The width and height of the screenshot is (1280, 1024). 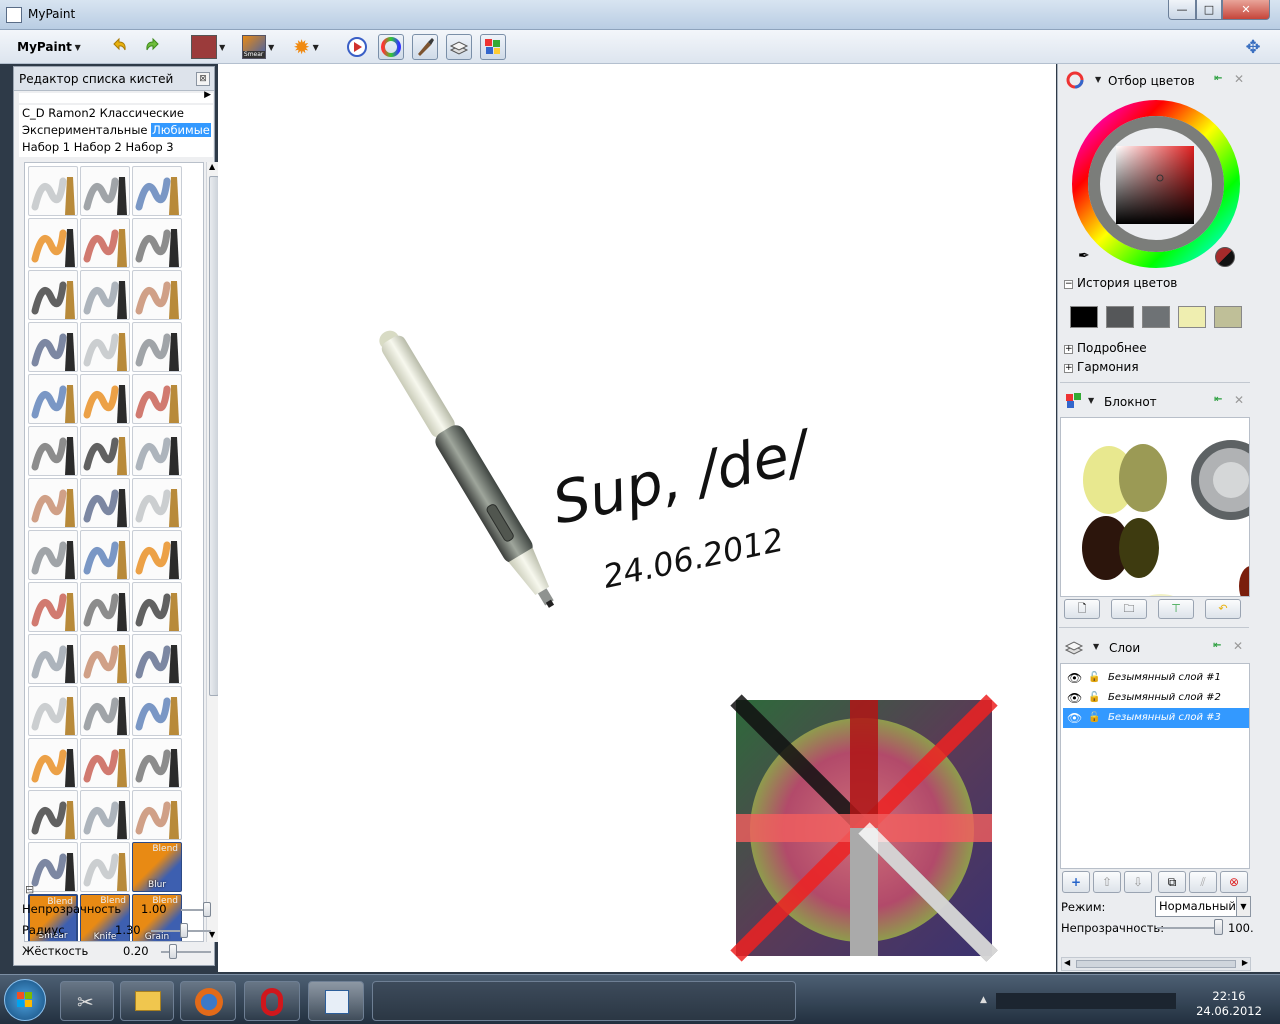 I want to click on taskbar-explorer, so click(x=147, y=1001).